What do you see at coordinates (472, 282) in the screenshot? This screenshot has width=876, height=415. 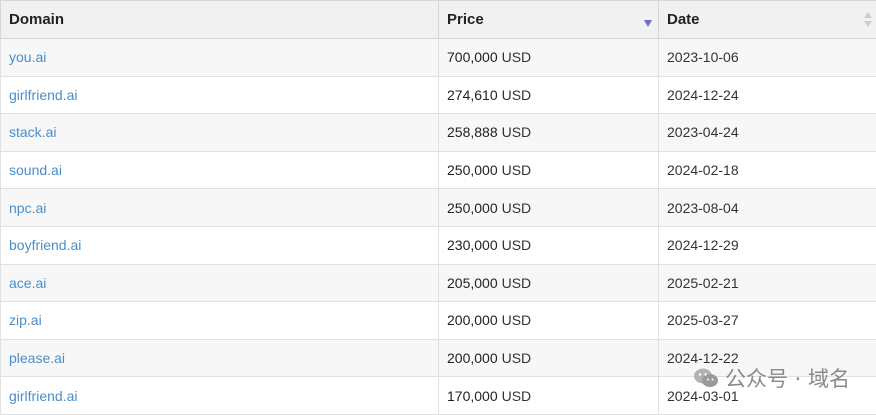 I see `price-value: 205,000` at bounding box center [472, 282].